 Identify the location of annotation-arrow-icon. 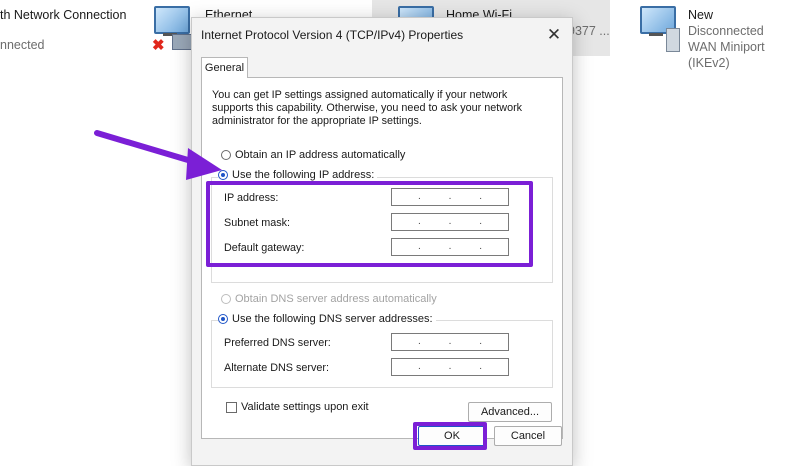
(158, 155).